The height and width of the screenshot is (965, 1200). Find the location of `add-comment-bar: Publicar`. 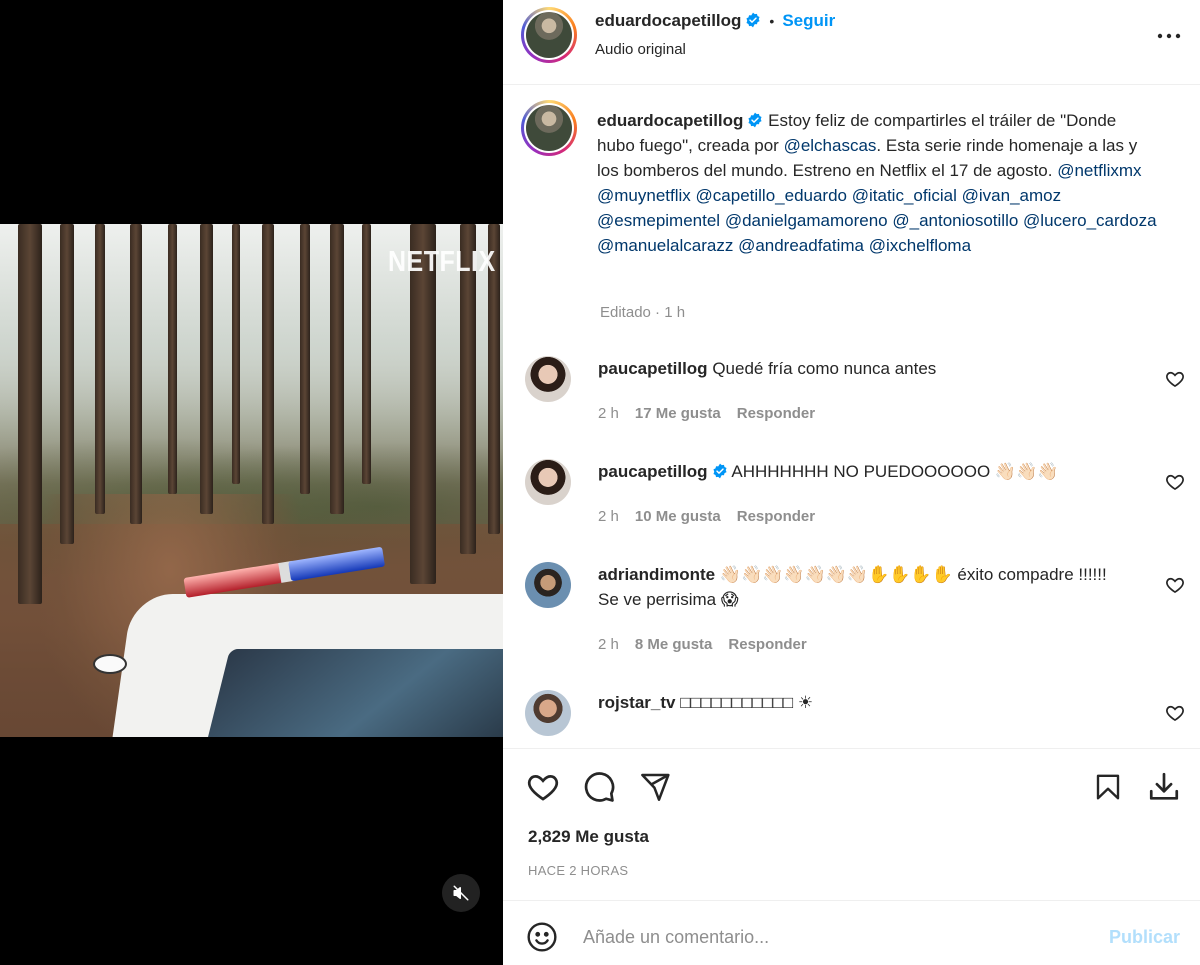

add-comment-bar: Publicar is located at coordinates (851, 932).